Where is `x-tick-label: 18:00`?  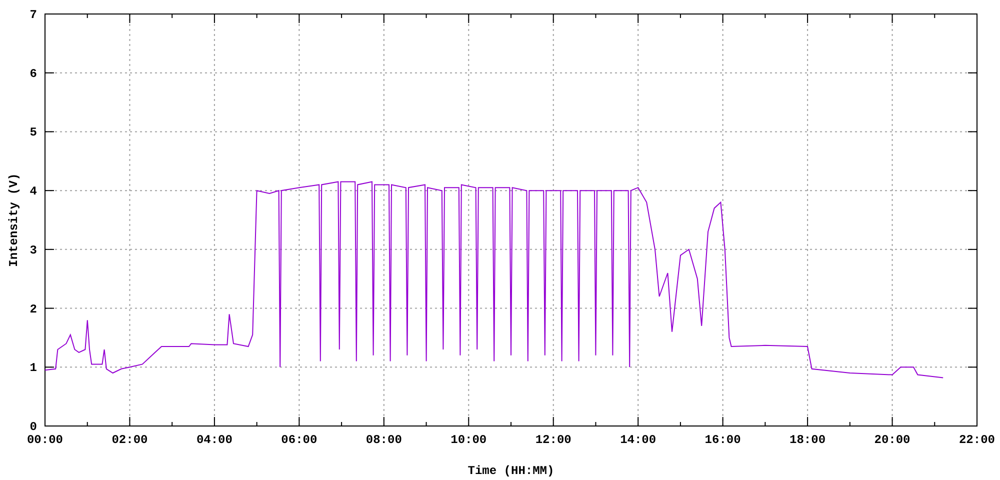 x-tick-label: 18:00 is located at coordinates (808, 440).